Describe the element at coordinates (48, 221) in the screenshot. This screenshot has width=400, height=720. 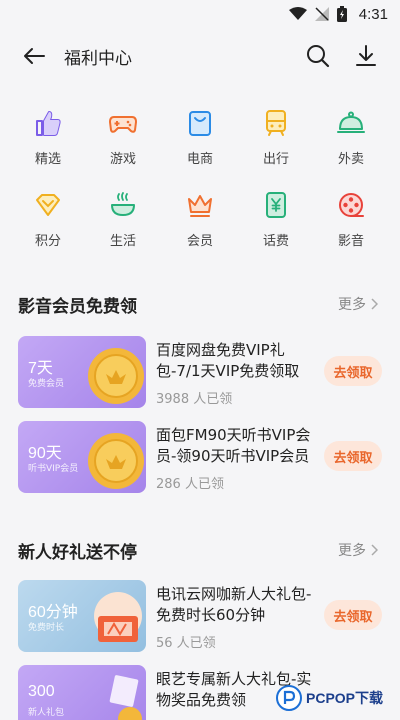
I see `category-points: 积分` at that location.